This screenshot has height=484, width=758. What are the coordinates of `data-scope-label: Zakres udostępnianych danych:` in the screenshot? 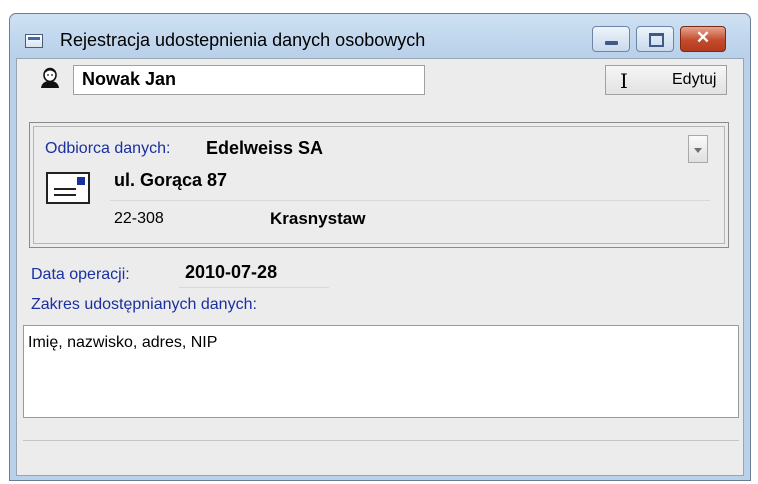 It's located at (144, 304).